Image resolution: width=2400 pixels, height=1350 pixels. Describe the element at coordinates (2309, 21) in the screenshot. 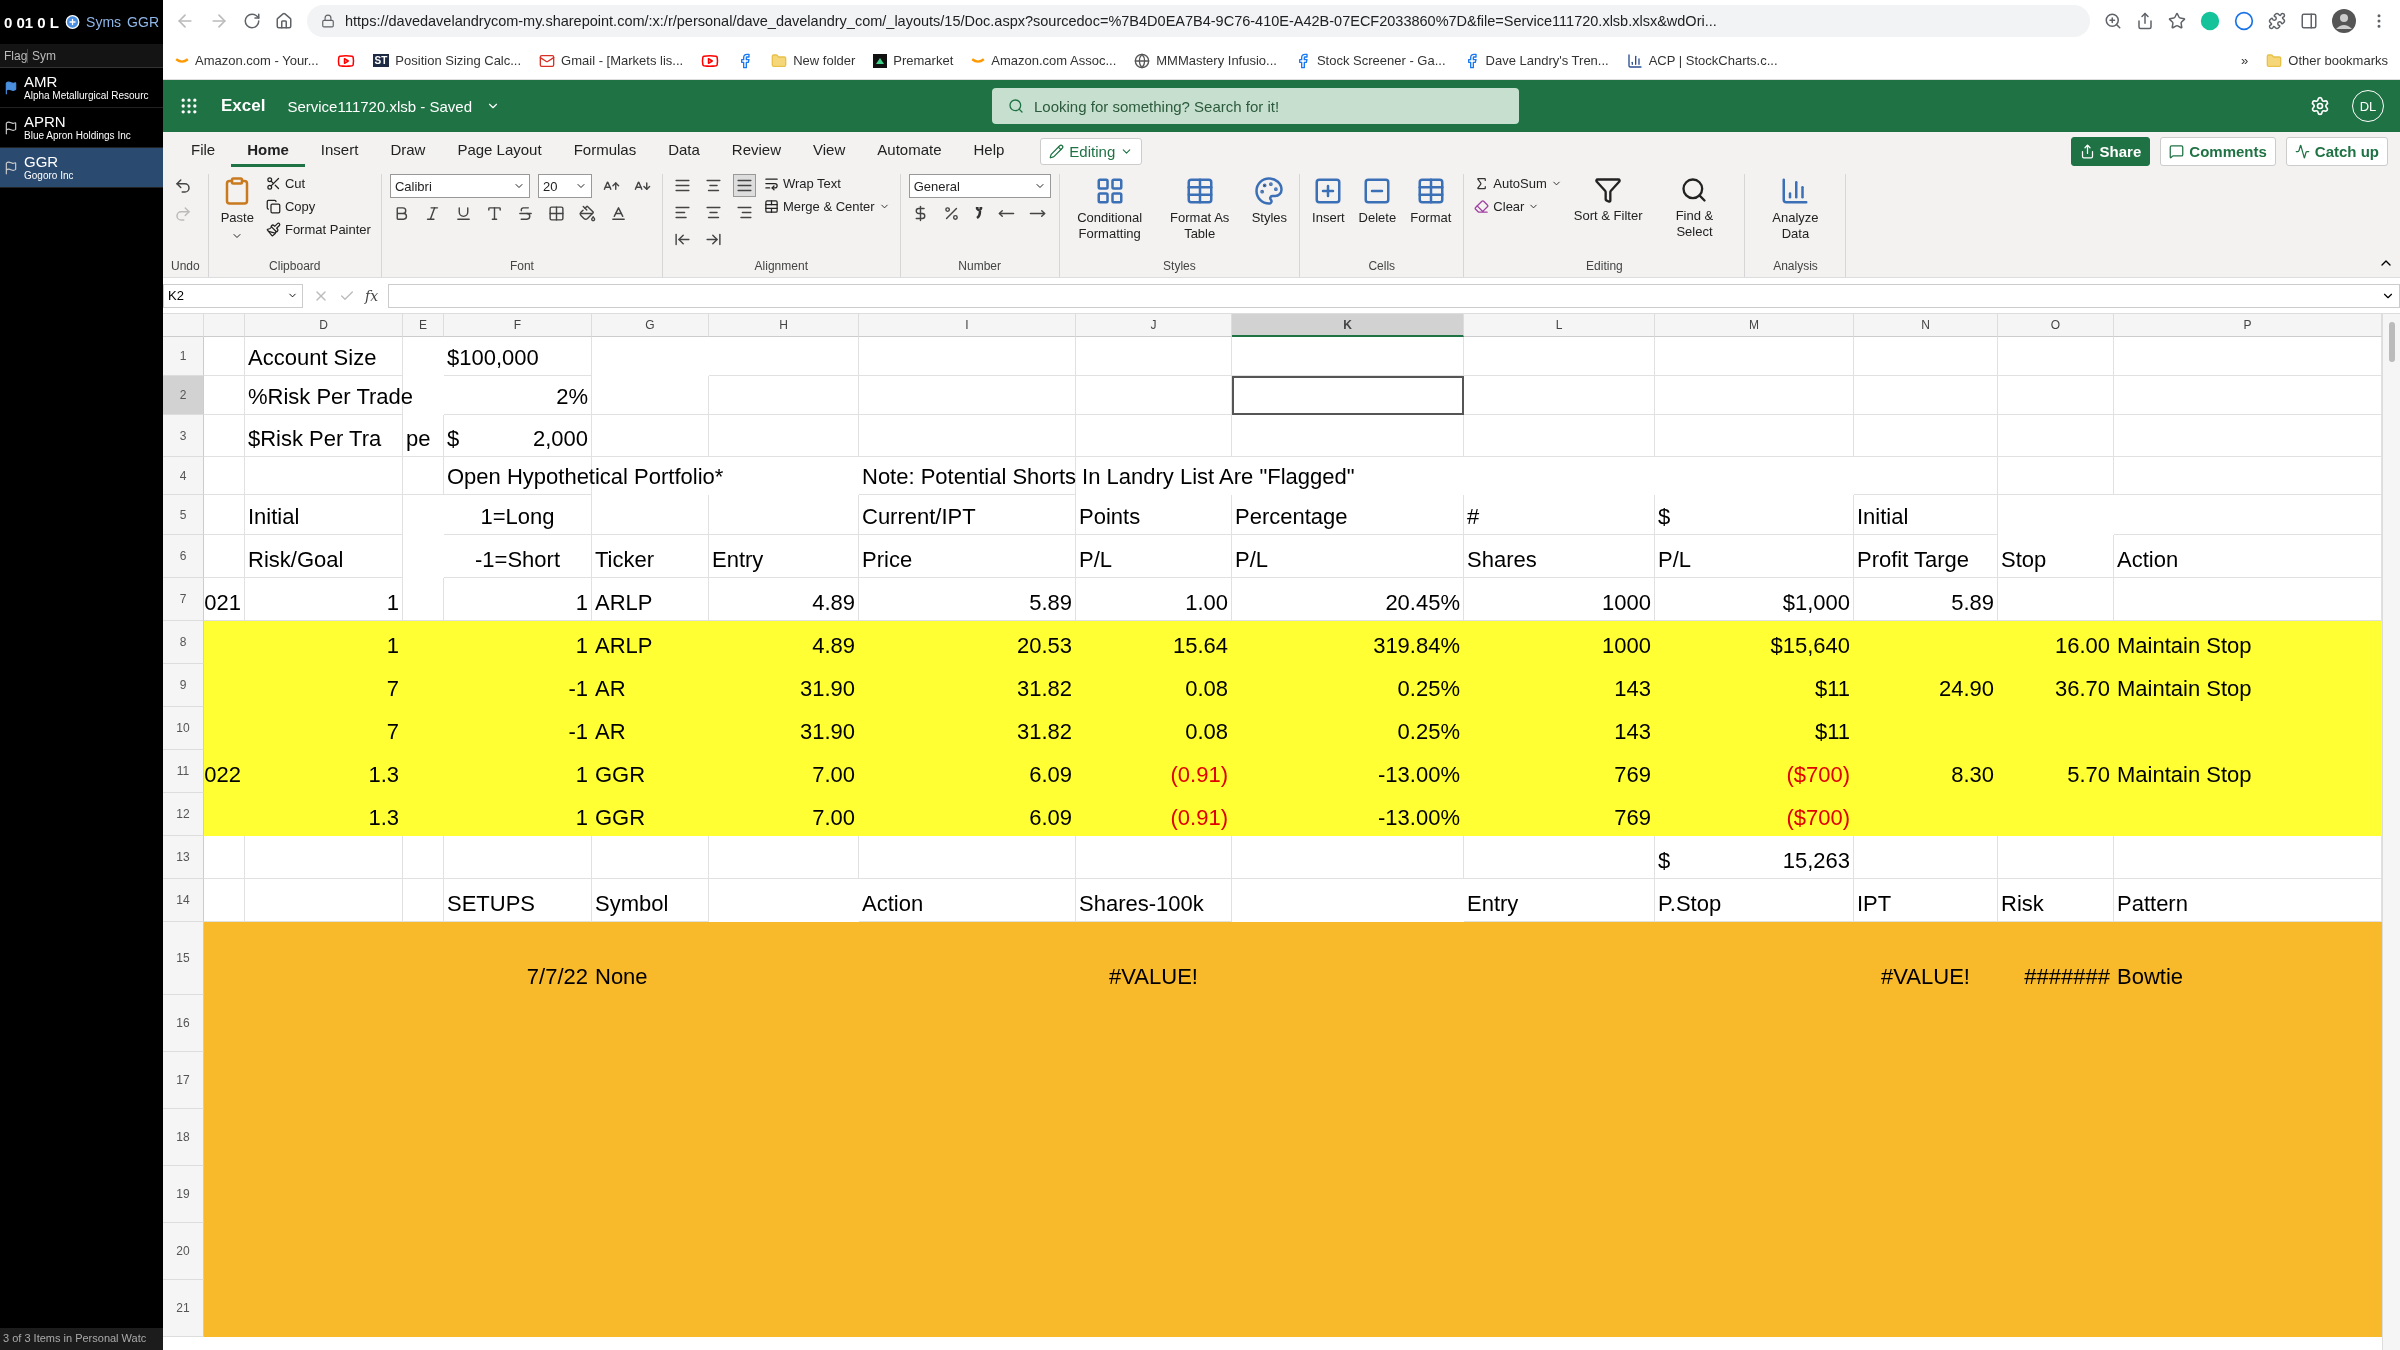

I see `side-panel-icon` at that location.